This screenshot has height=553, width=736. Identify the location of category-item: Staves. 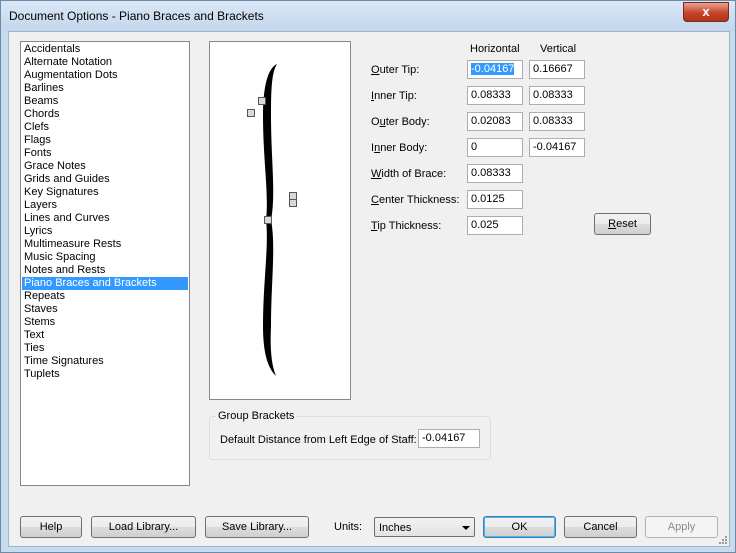
(105, 309).